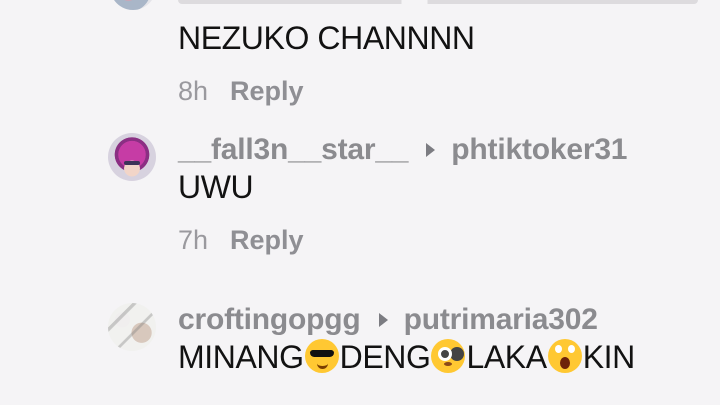 Image resolution: width=720 pixels, height=405 pixels. I want to click on message-part: KIN, so click(609, 357).